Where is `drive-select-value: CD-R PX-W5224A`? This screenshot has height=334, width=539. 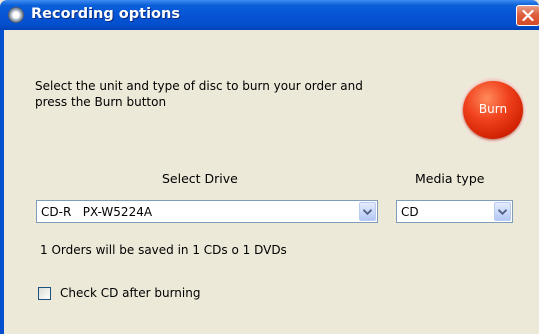 drive-select-value: CD-R PX-W5224A is located at coordinates (97, 212).